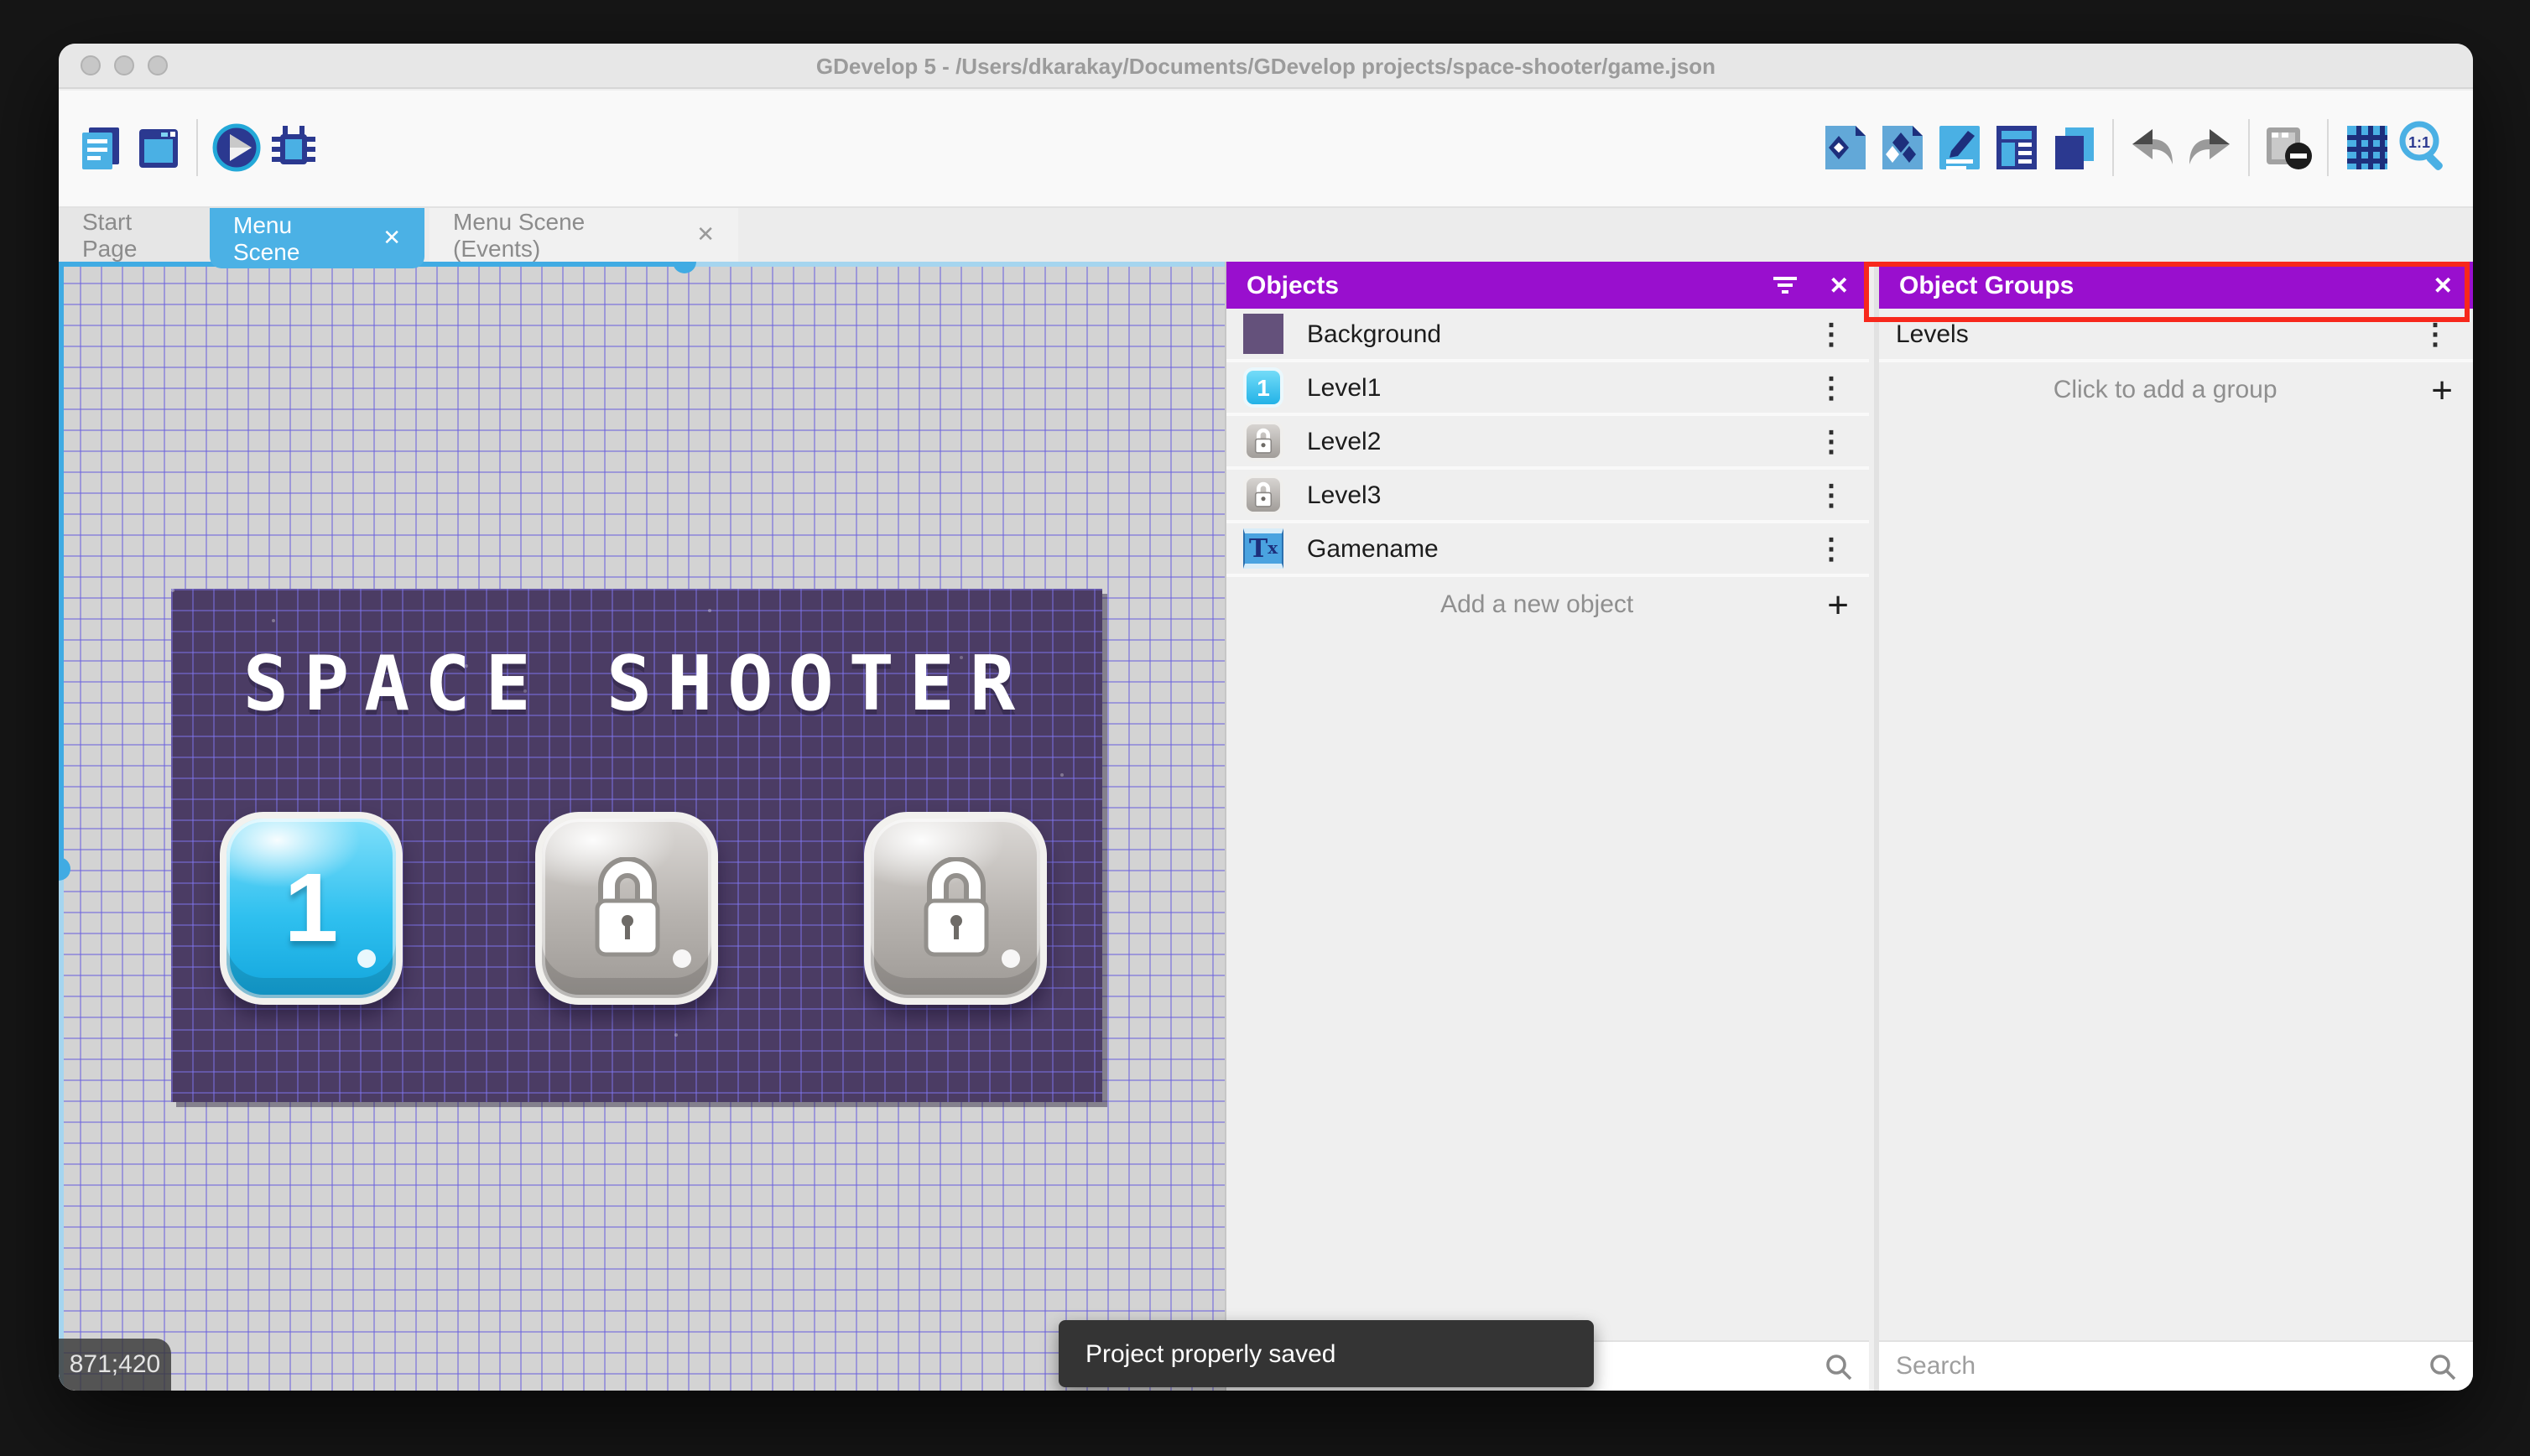  I want to click on level-number: 1, so click(311, 908).